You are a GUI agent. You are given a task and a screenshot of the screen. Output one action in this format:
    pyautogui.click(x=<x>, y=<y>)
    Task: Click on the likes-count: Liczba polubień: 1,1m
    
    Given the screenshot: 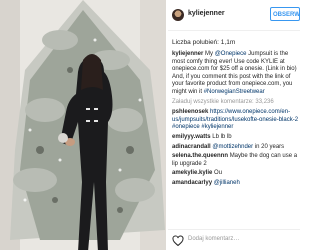 What is the action you would take?
    pyautogui.click(x=203, y=42)
    